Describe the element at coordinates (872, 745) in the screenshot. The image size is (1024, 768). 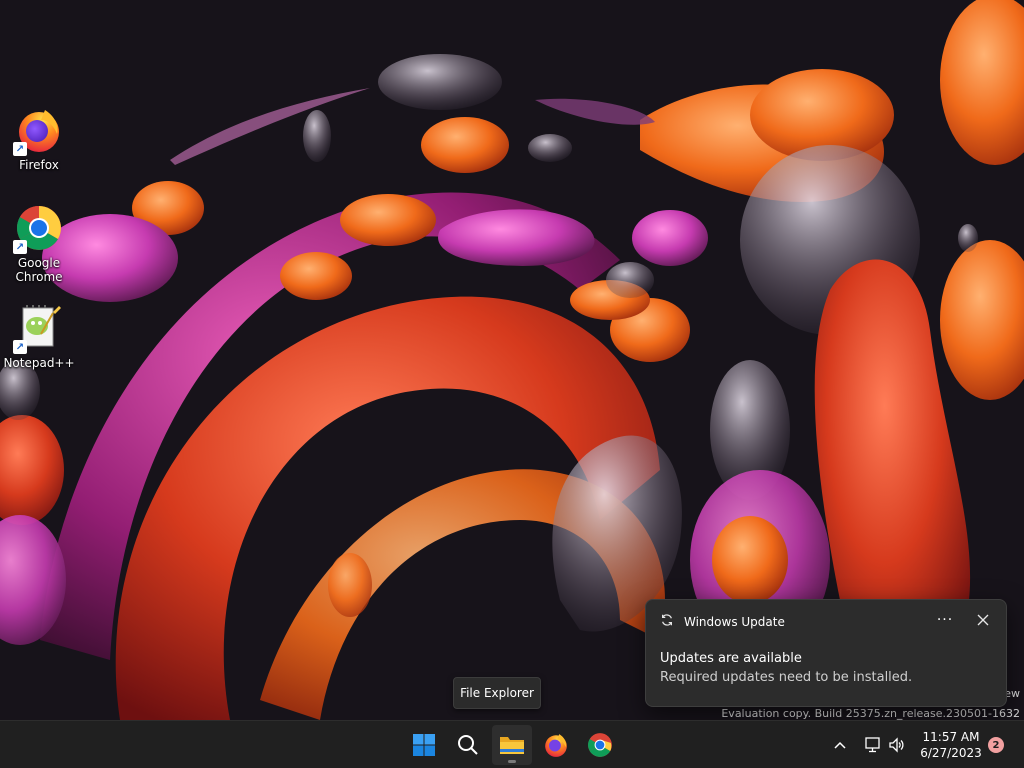
I see `network-icon` at that location.